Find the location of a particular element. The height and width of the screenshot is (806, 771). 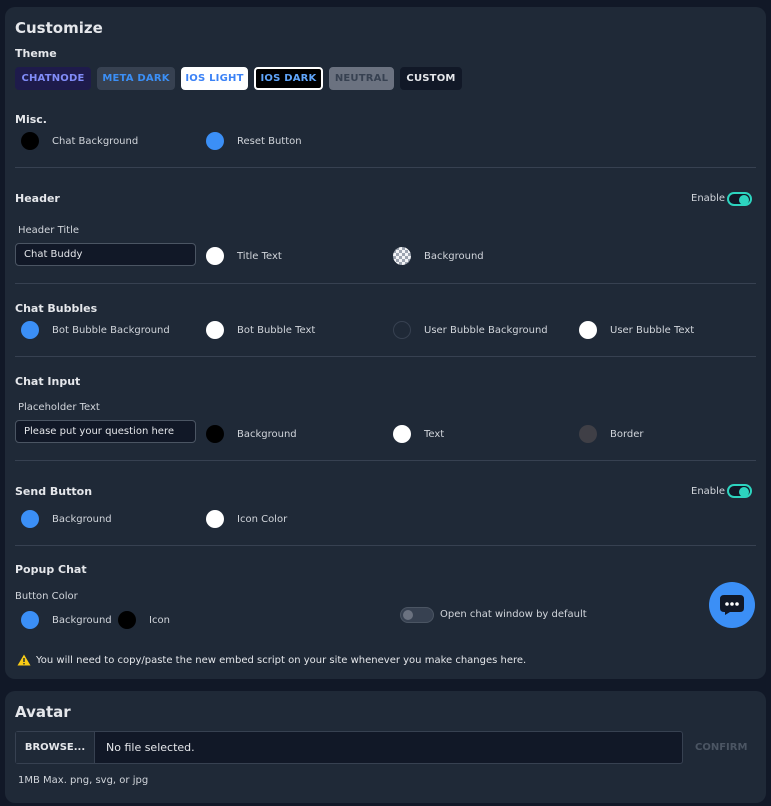

open-by-default-toggle is located at coordinates (417, 615).